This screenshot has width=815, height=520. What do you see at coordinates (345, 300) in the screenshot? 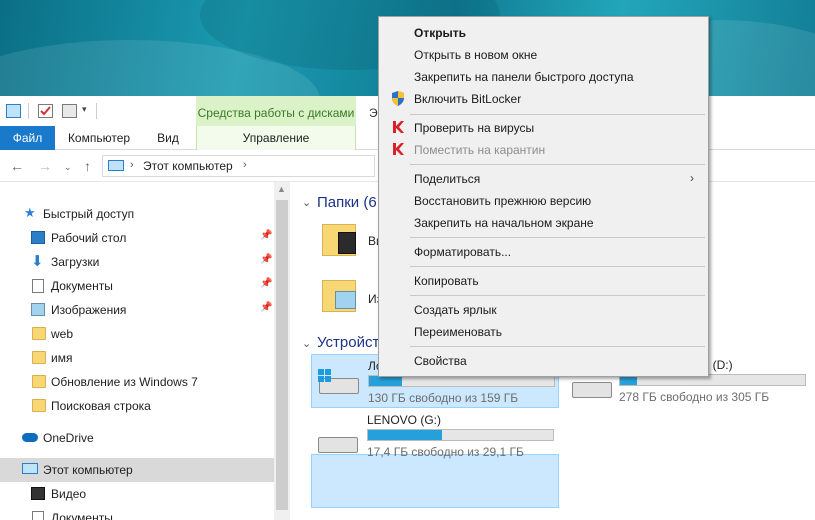
I see `landscape-icon` at bounding box center [345, 300].